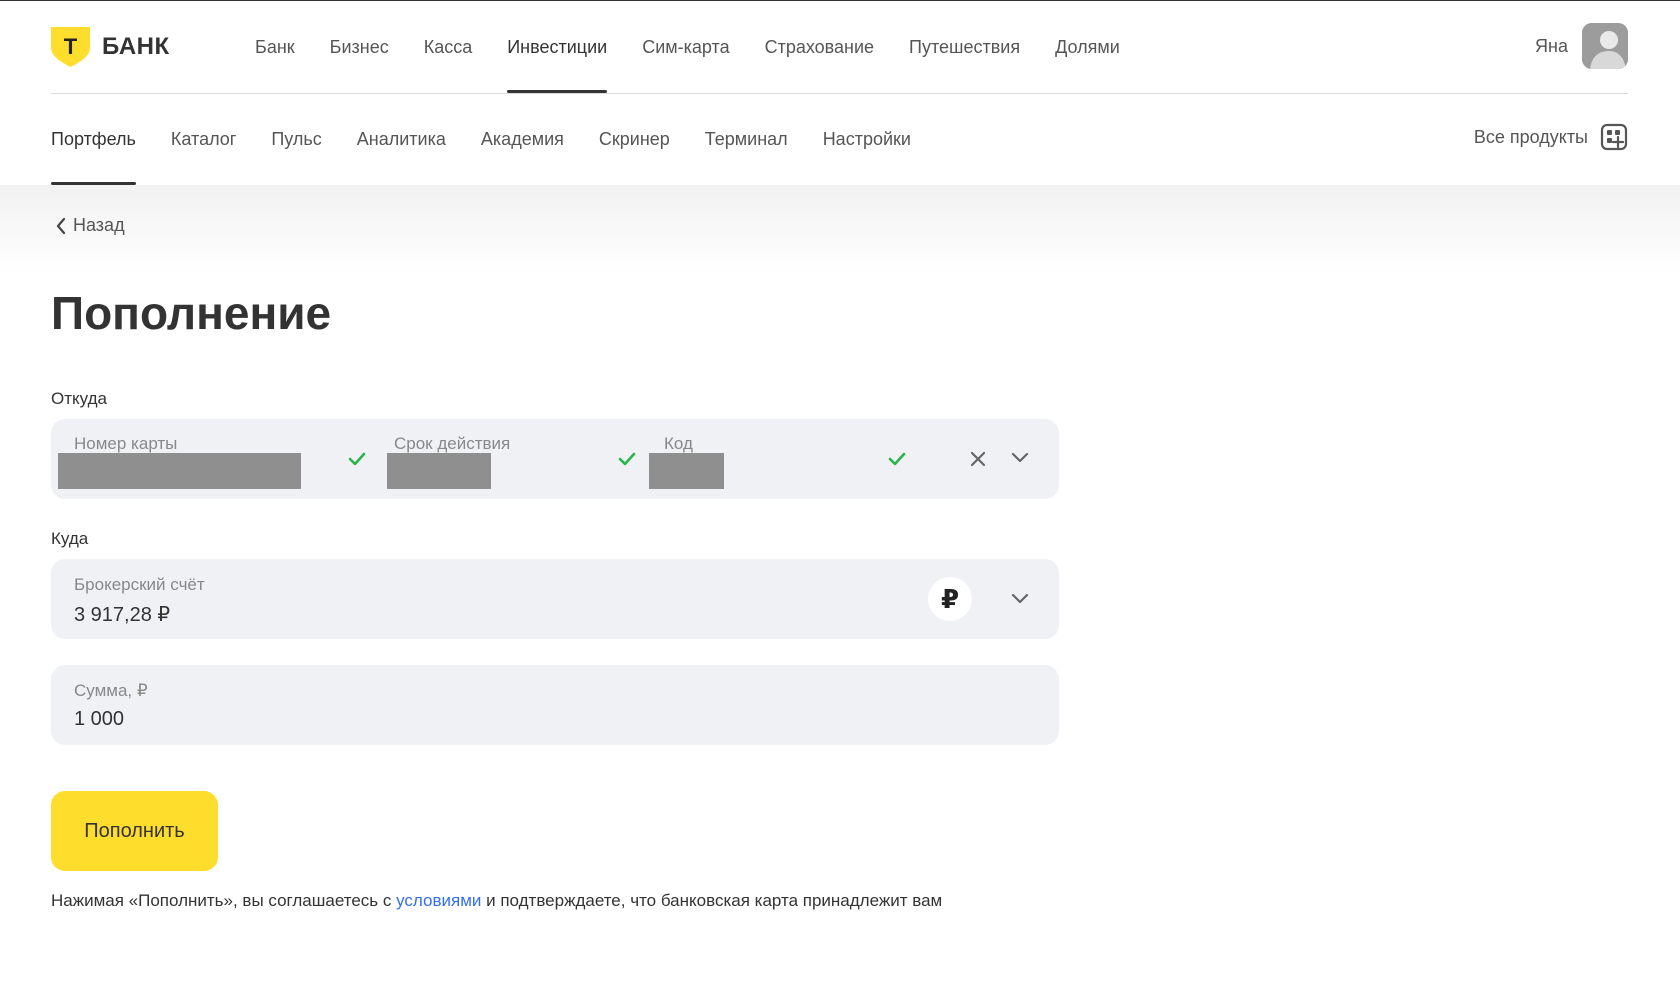 The height and width of the screenshot is (993, 1680). Describe the element at coordinates (555, 705) in the screenshot. I see `amount-field: Сумма, ₽ 1 000` at that location.